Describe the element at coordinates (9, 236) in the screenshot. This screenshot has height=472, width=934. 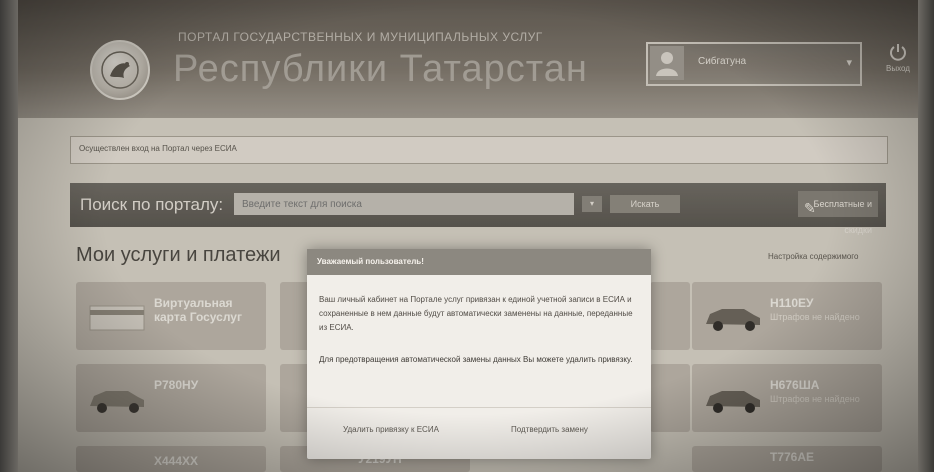
I see `screen-edge-left` at that location.